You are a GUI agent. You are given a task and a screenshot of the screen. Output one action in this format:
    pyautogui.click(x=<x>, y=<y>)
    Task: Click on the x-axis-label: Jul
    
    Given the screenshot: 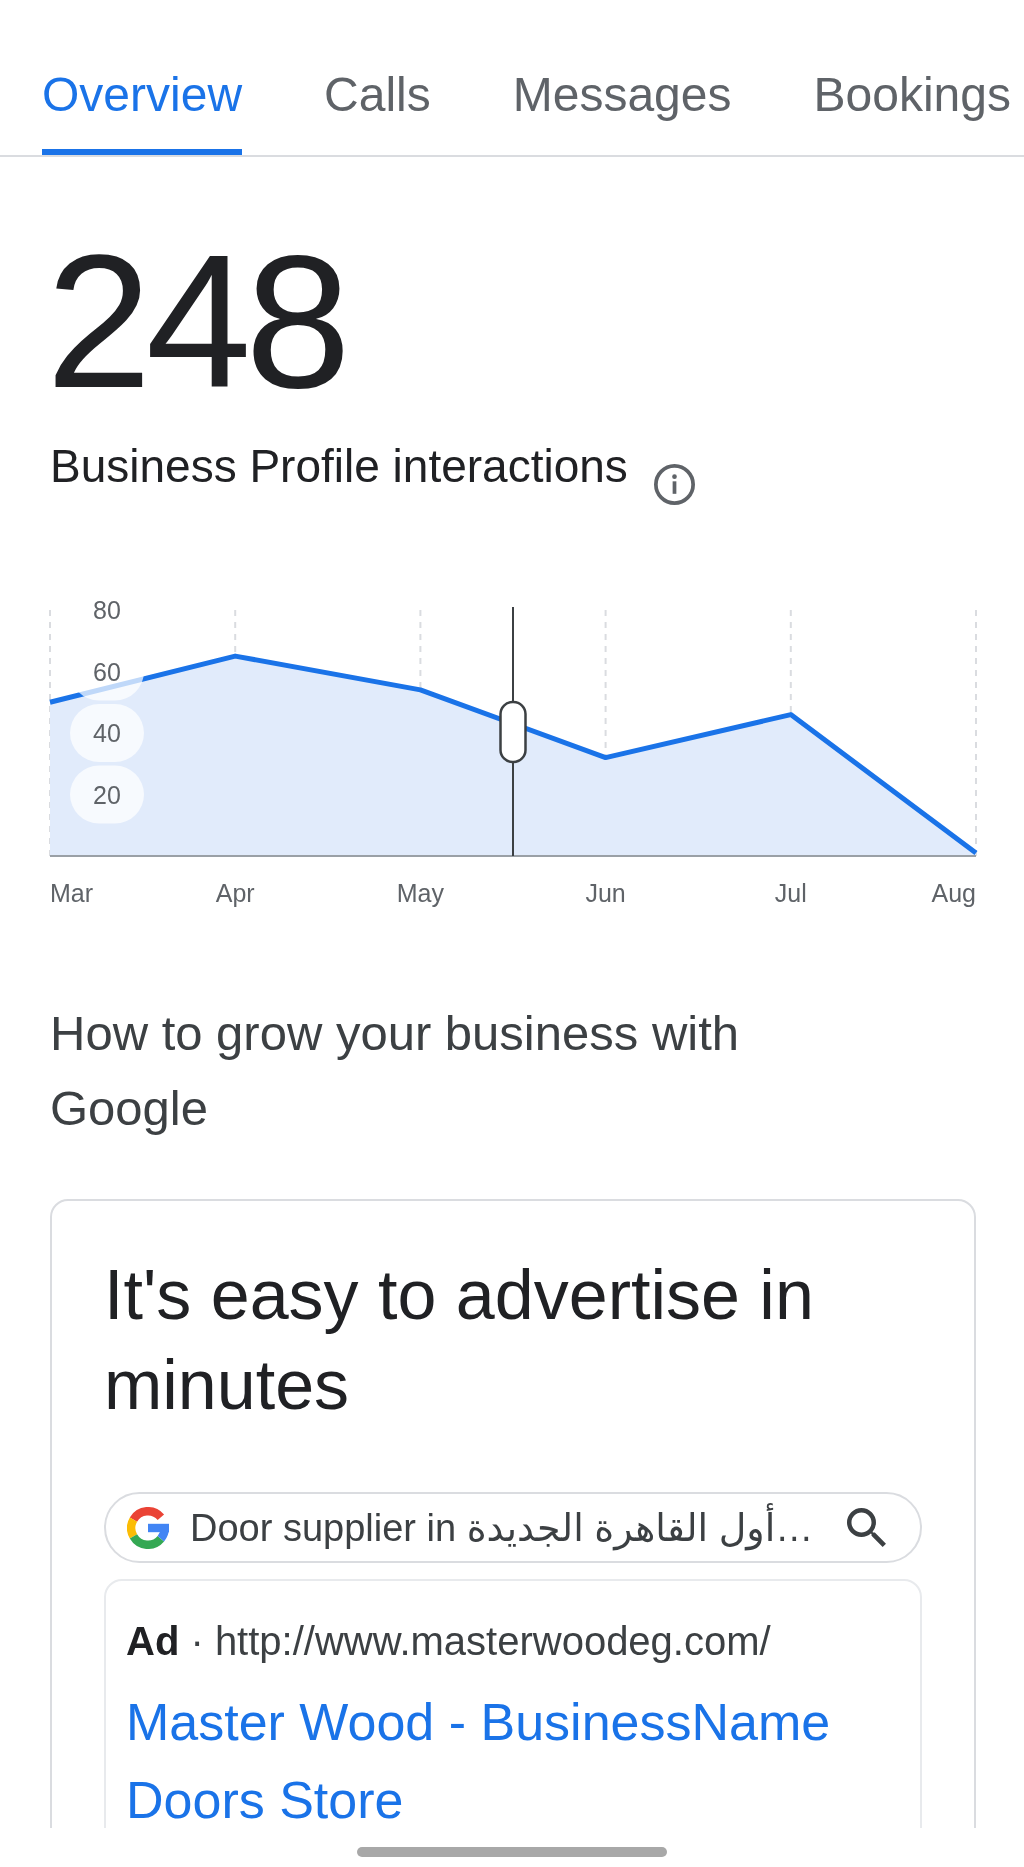 What is the action you would take?
    pyautogui.click(x=790, y=893)
    